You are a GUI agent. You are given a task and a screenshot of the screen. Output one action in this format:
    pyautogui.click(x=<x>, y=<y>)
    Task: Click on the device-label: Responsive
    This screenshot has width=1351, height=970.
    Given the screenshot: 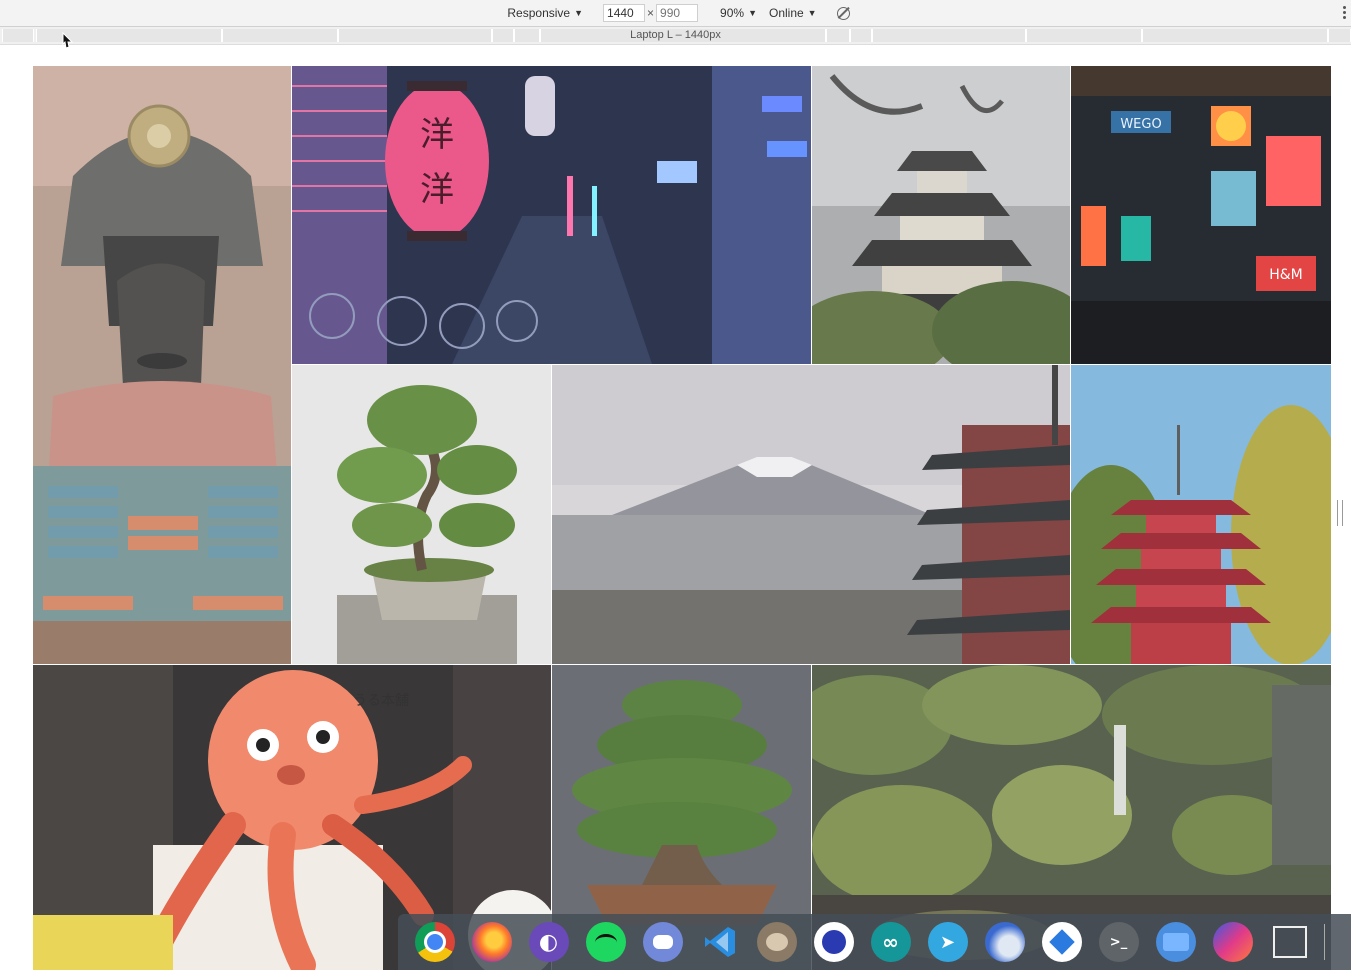 What is the action you would take?
    pyautogui.click(x=539, y=13)
    